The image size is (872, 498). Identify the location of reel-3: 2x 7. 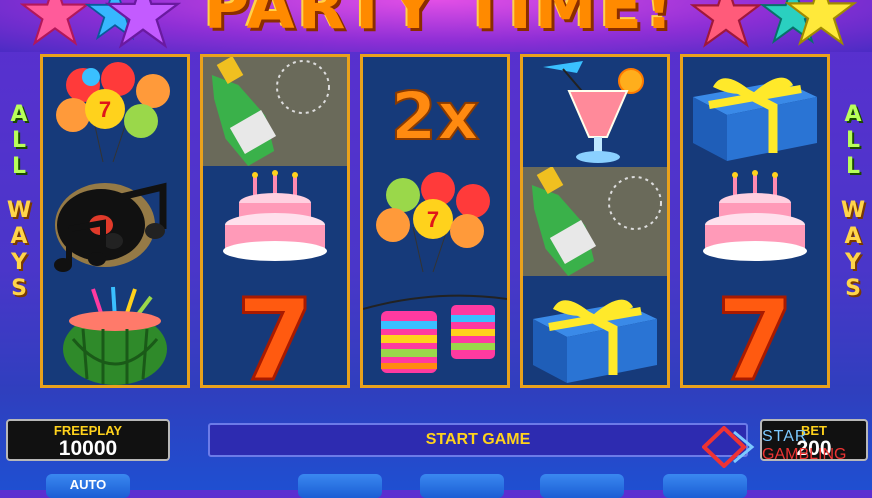
(435, 221).